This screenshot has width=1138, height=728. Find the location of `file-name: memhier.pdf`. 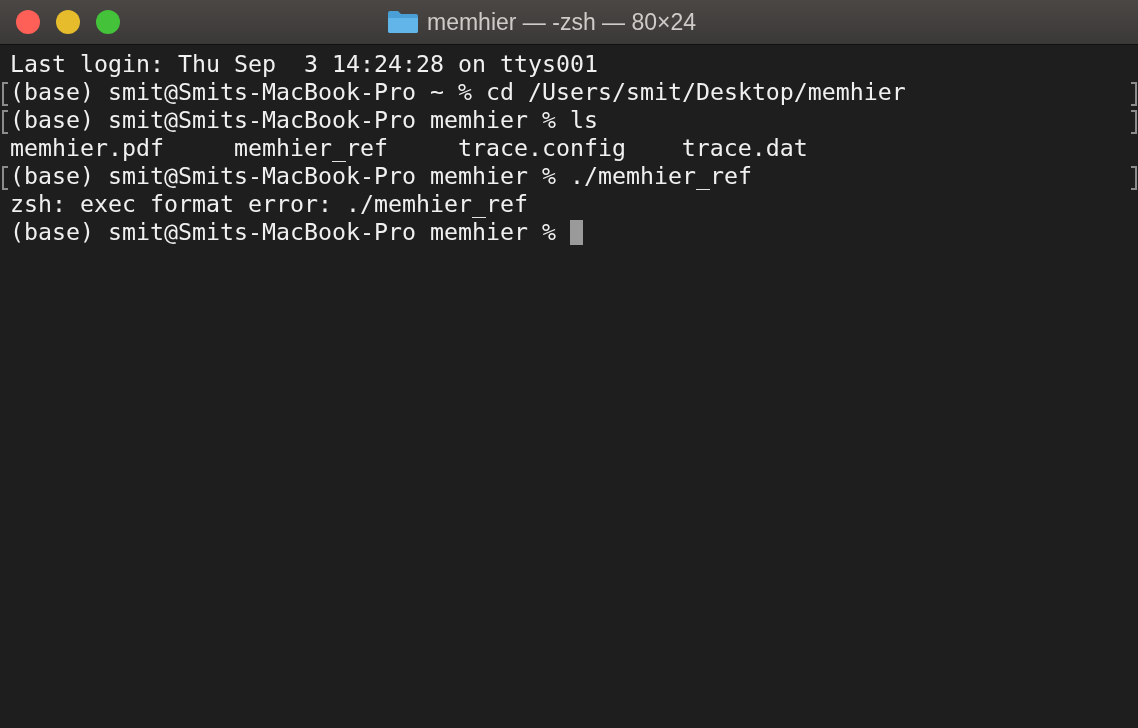

file-name: memhier.pdf is located at coordinates (87, 148).